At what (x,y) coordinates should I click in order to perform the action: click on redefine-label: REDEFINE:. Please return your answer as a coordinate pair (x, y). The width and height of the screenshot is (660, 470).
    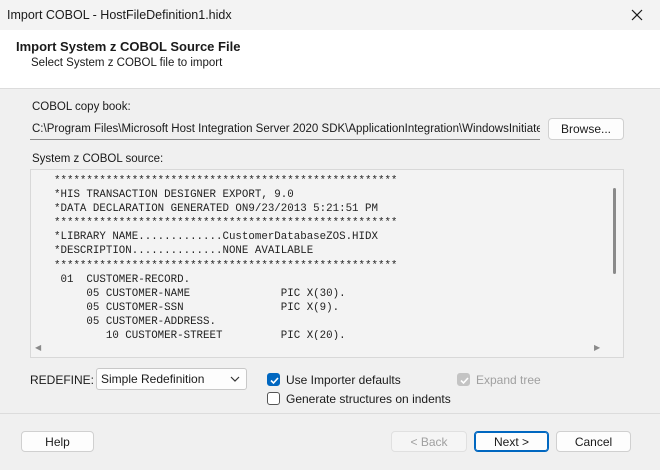
    Looking at the image, I should click on (62, 380).